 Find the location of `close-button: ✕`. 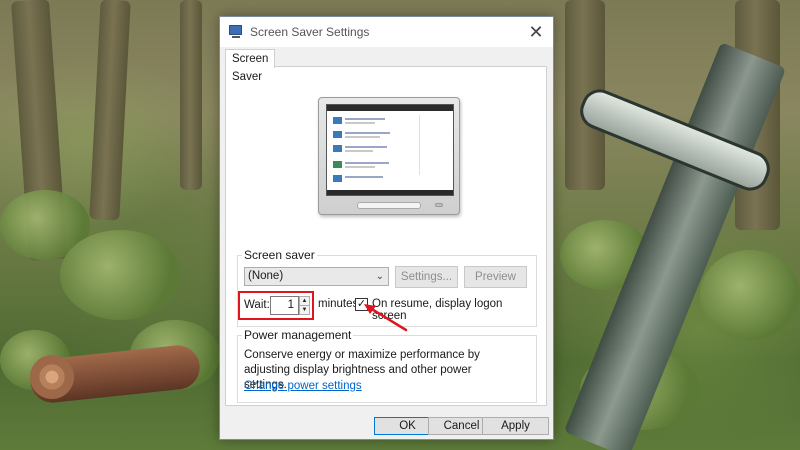

close-button: ✕ is located at coordinates (536, 32).